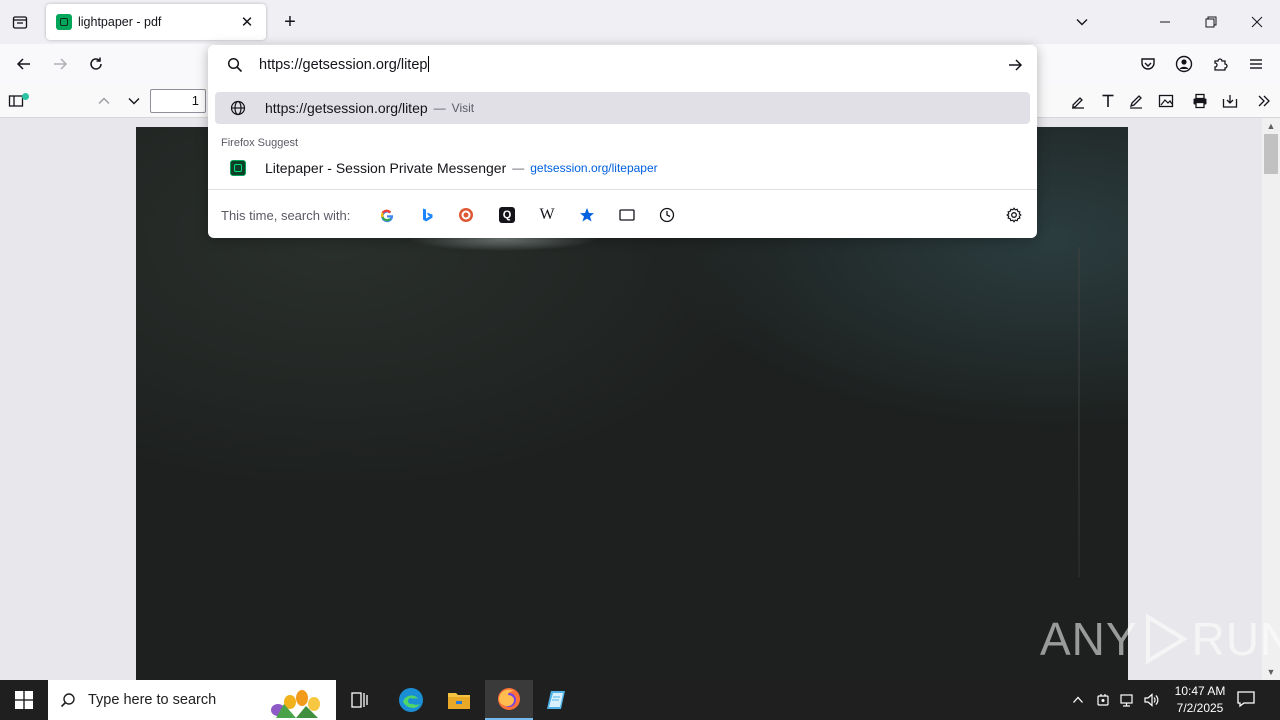 Image resolution: width=1280 pixels, height=720 pixels. I want to click on globe-icon, so click(238, 108).